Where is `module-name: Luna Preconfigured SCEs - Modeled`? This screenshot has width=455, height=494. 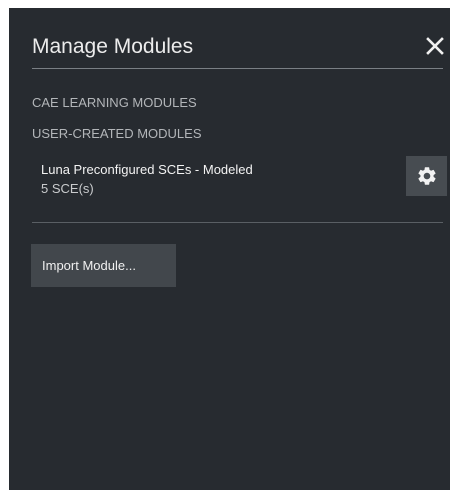
module-name: Luna Preconfigured SCEs - Modeled is located at coordinates (147, 169).